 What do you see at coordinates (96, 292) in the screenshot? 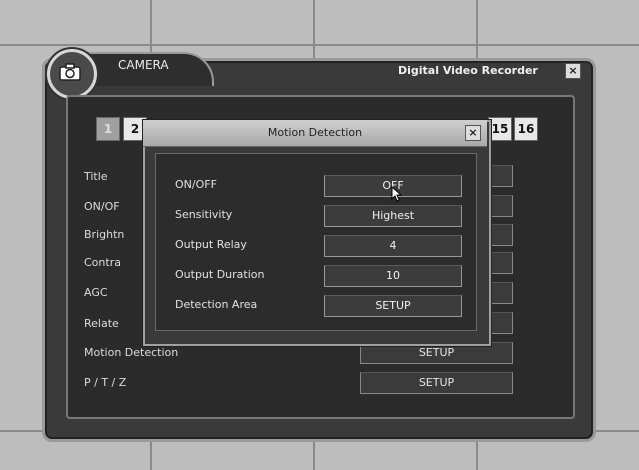
I see `agc-label: AGC` at bounding box center [96, 292].